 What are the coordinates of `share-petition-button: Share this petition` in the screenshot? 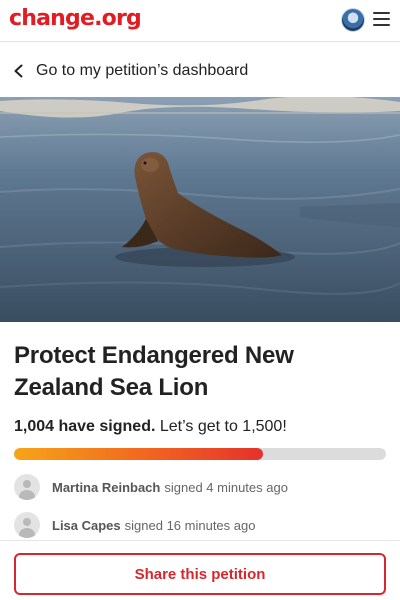 It's located at (200, 574).